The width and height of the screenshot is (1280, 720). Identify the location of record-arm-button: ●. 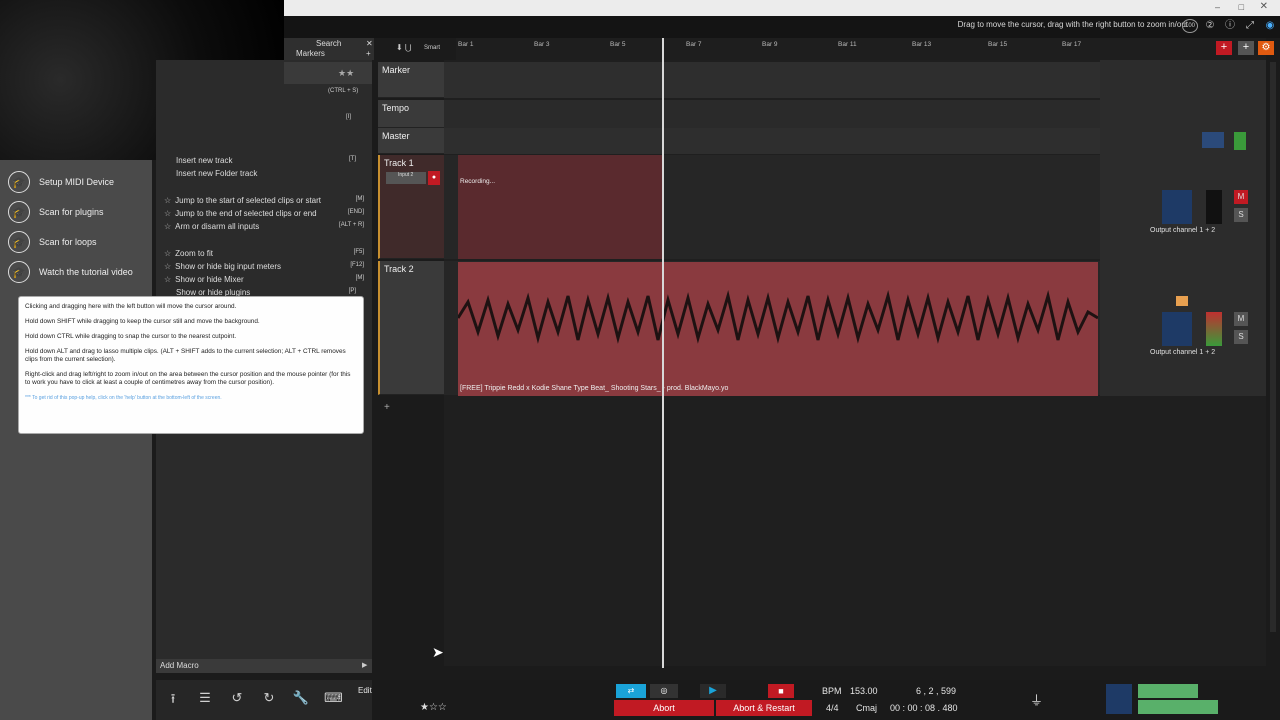
(434, 178).